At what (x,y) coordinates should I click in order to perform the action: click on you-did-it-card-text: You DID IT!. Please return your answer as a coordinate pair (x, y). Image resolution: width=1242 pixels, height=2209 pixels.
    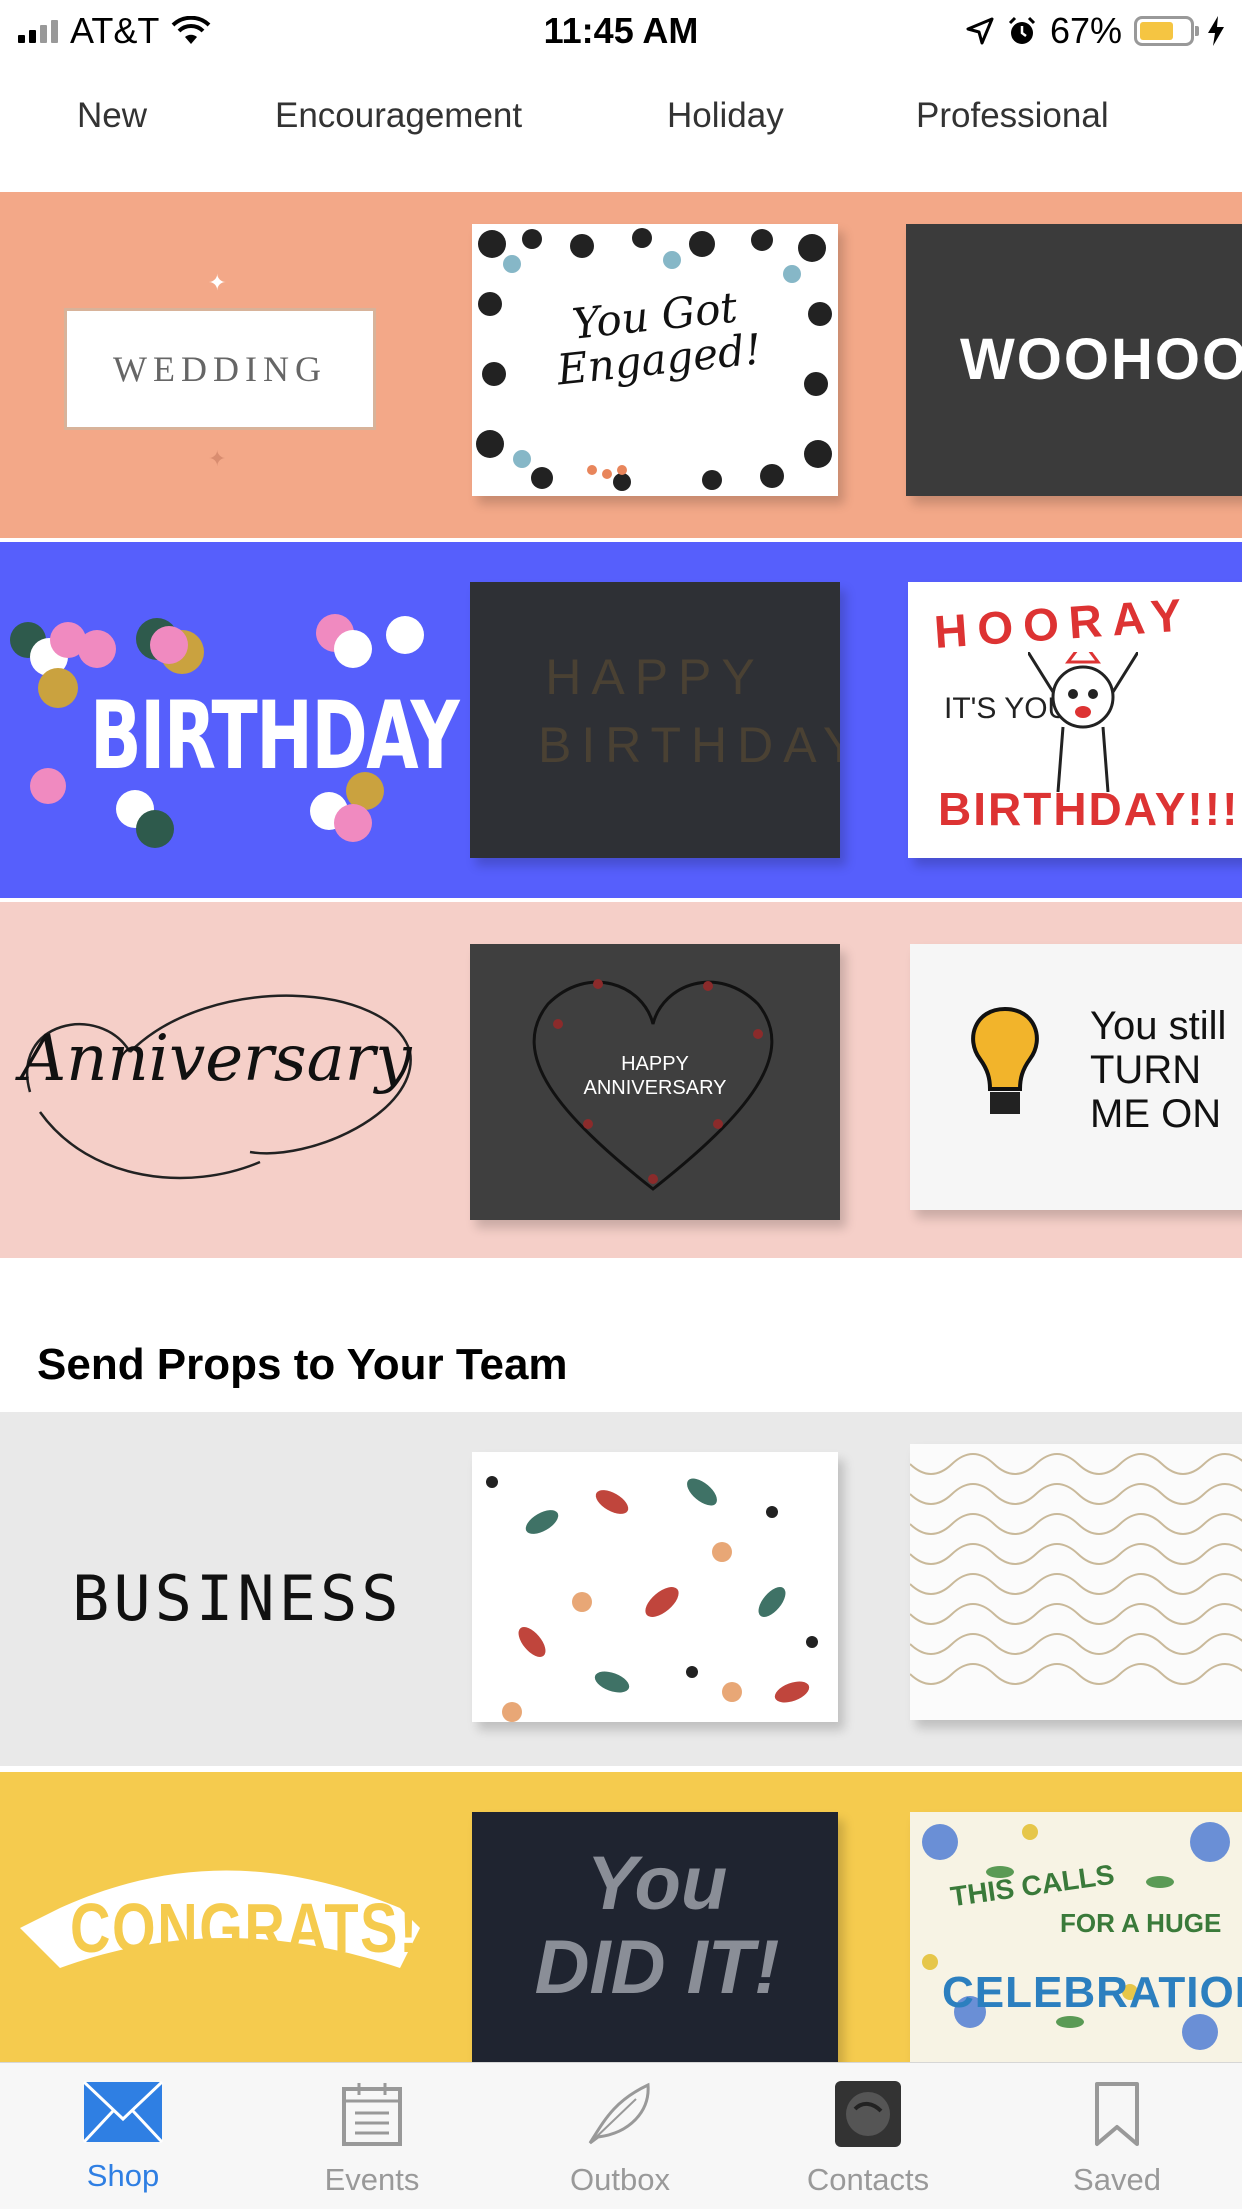
    Looking at the image, I should click on (657, 1925).